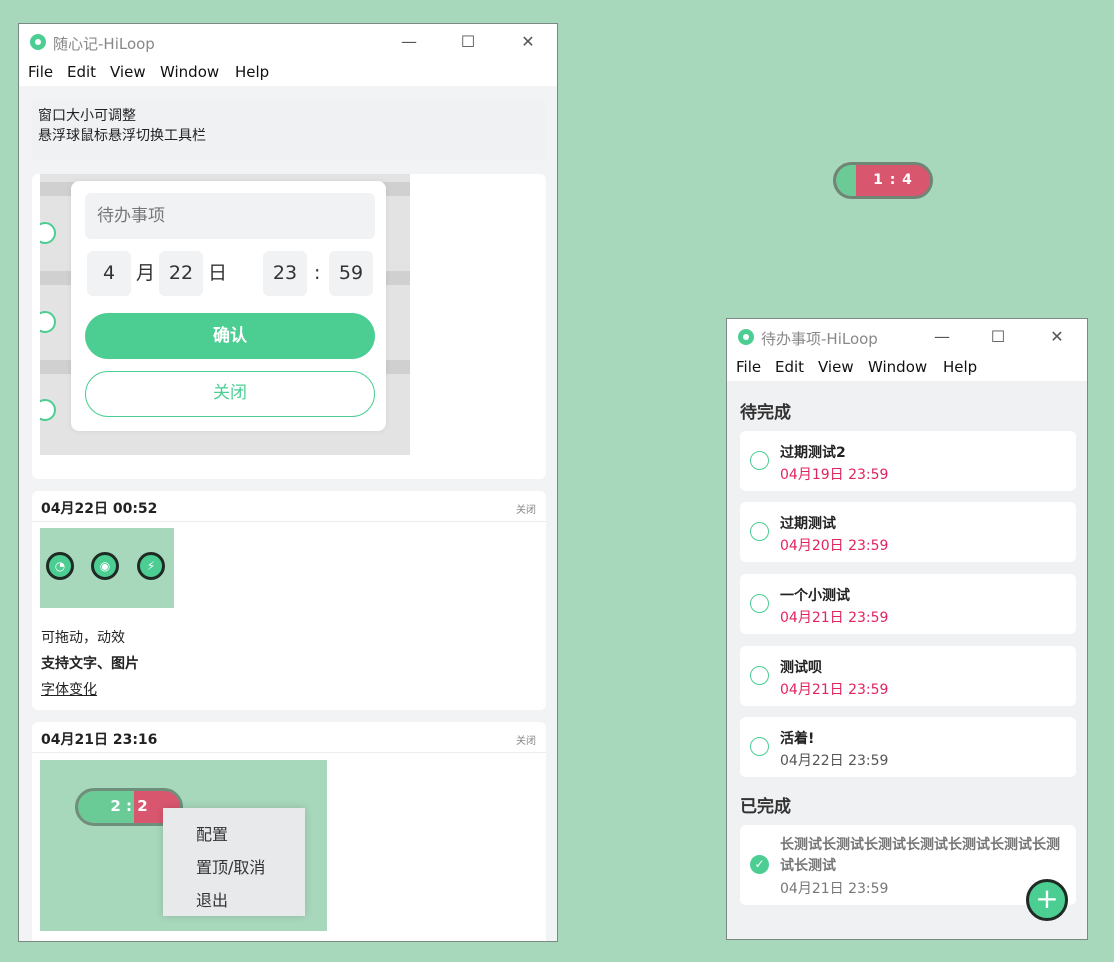 This screenshot has width=1114, height=962. I want to click on screenshot-image: 待办事项 4 月 22 日 23 : 59 确认 关闭, so click(225, 314).